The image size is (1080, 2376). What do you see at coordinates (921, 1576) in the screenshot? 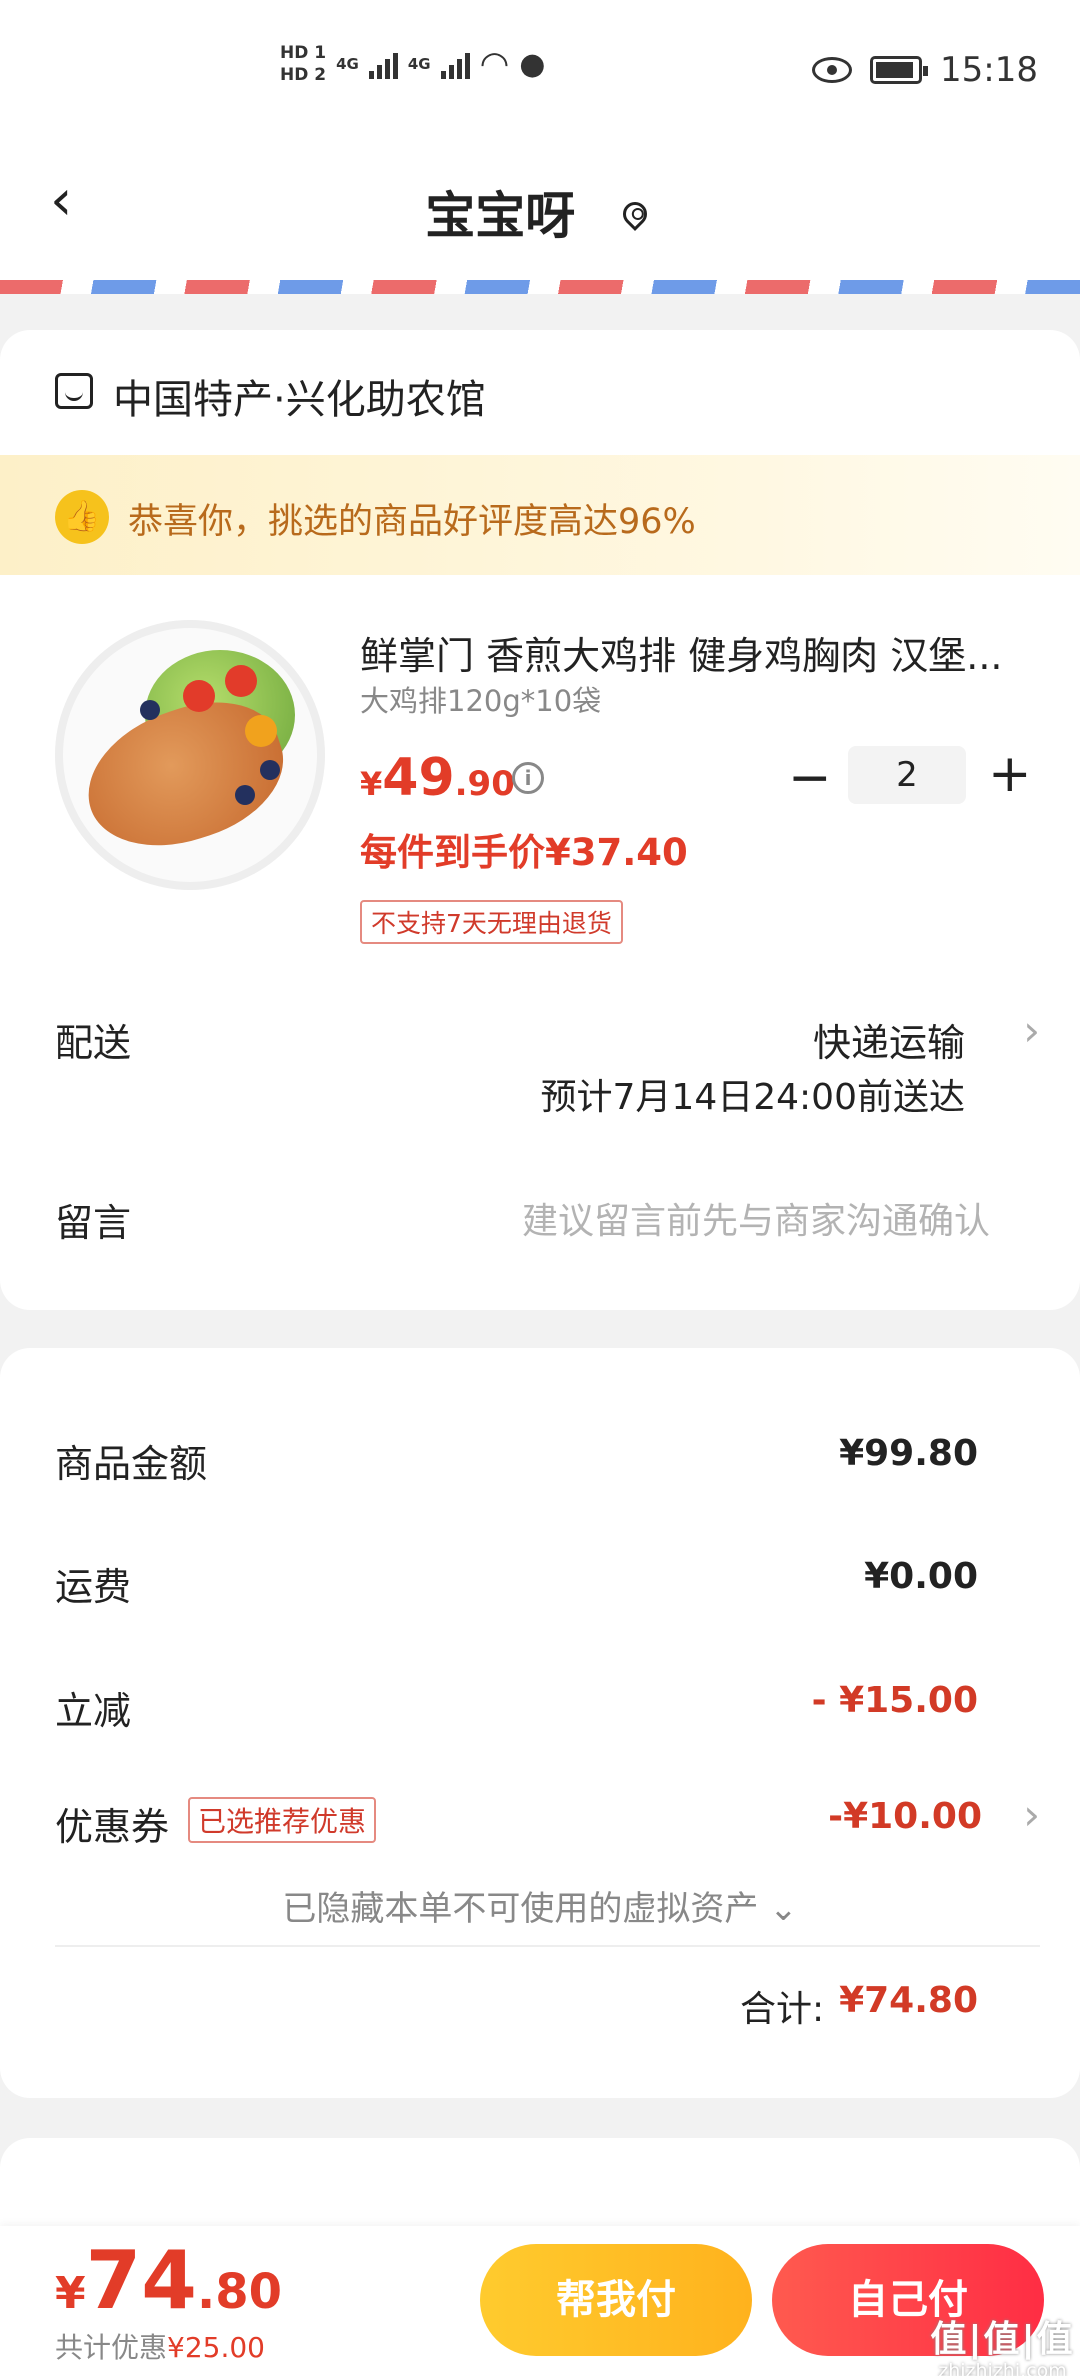
I see `shipping-fee-value: ¥0.00` at bounding box center [921, 1576].